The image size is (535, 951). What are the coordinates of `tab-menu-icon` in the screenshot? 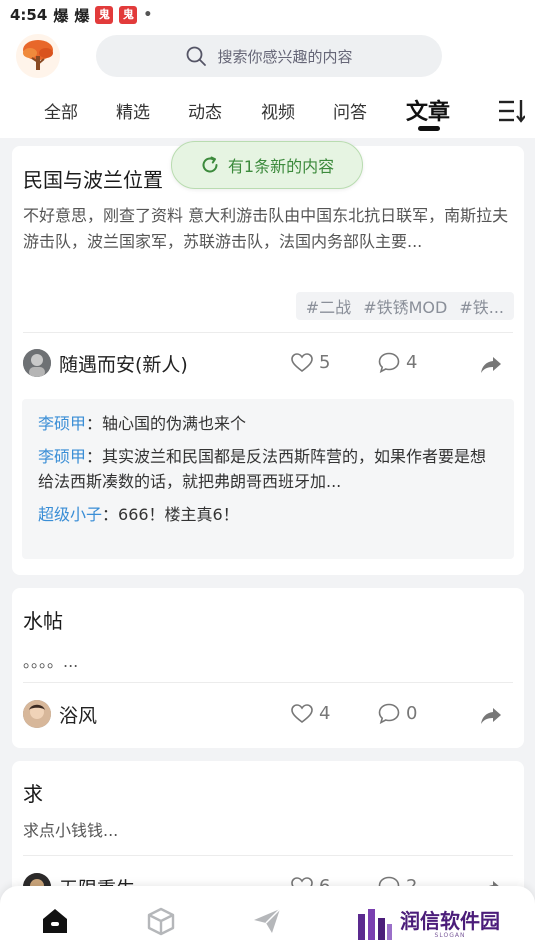 It's located at (511, 111).